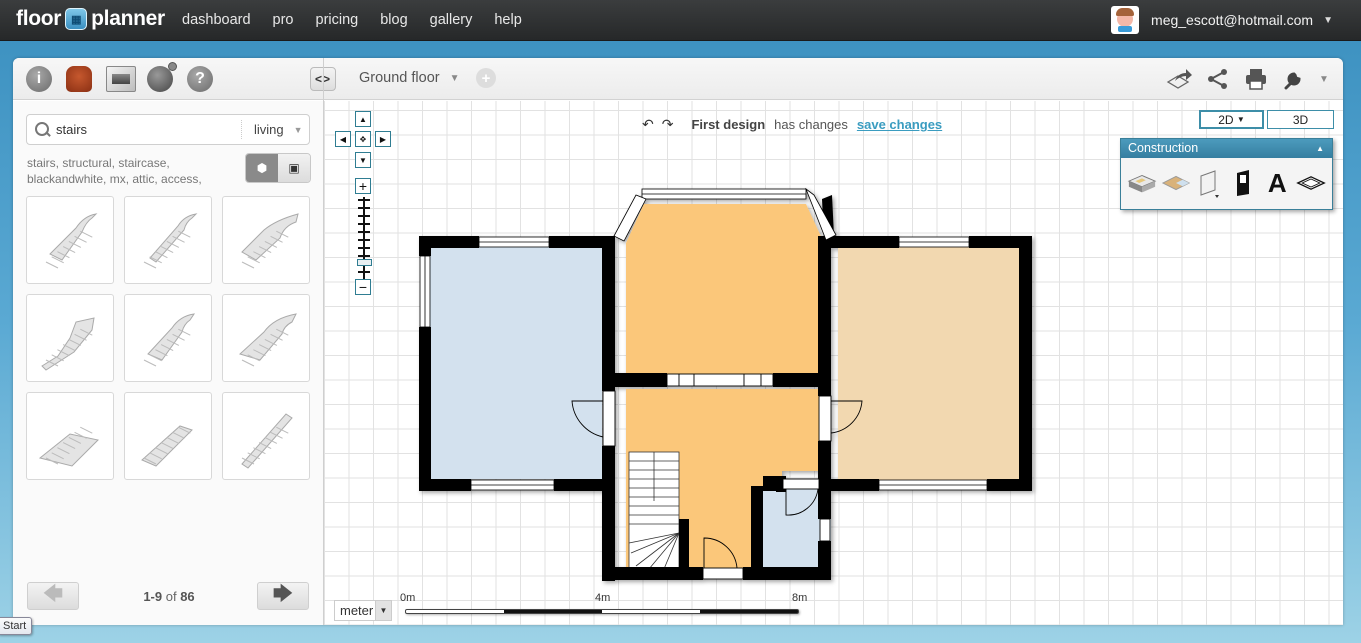 This screenshot has height=643, width=1361. I want to click on stair-item-half-turn-stair, so click(266, 338).